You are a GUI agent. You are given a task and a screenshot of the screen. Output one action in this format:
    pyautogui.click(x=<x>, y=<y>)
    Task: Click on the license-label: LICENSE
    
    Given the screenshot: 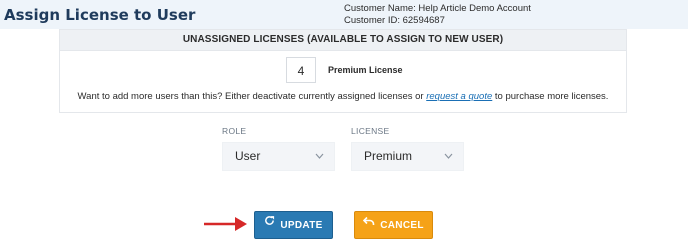 What is the action you would take?
    pyautogui.click(x=370, y=131)
    